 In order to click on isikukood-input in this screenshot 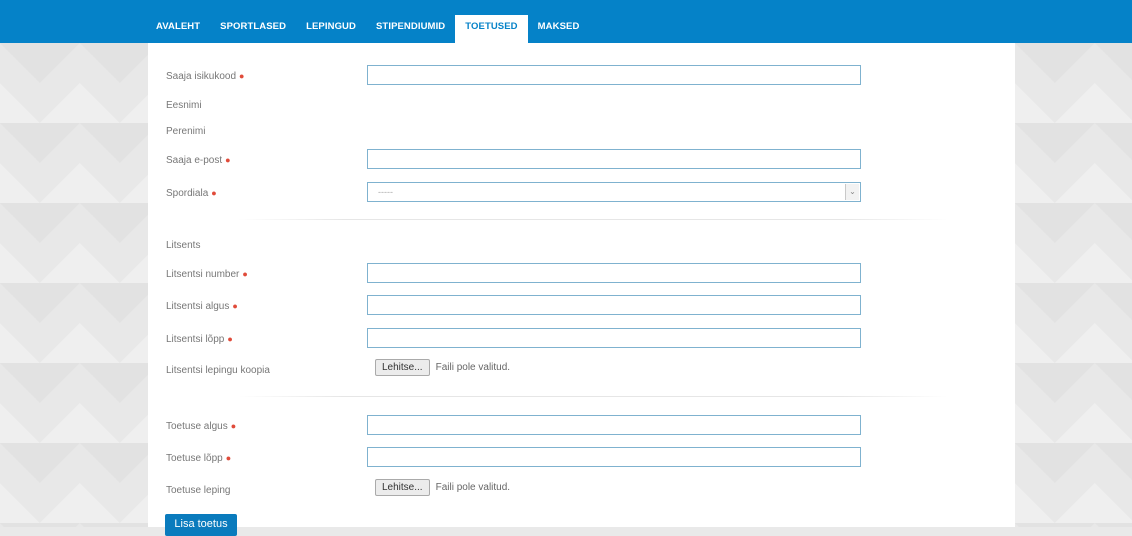, I will do `click(614, 75)`.